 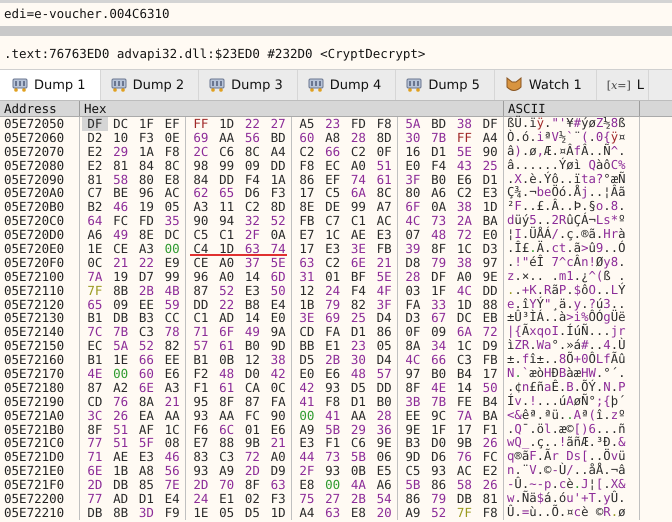 What do you see at coordinates (490, 318) in the screenshot?
I see `hex-byte: EB` at bounding box center [490, 318].